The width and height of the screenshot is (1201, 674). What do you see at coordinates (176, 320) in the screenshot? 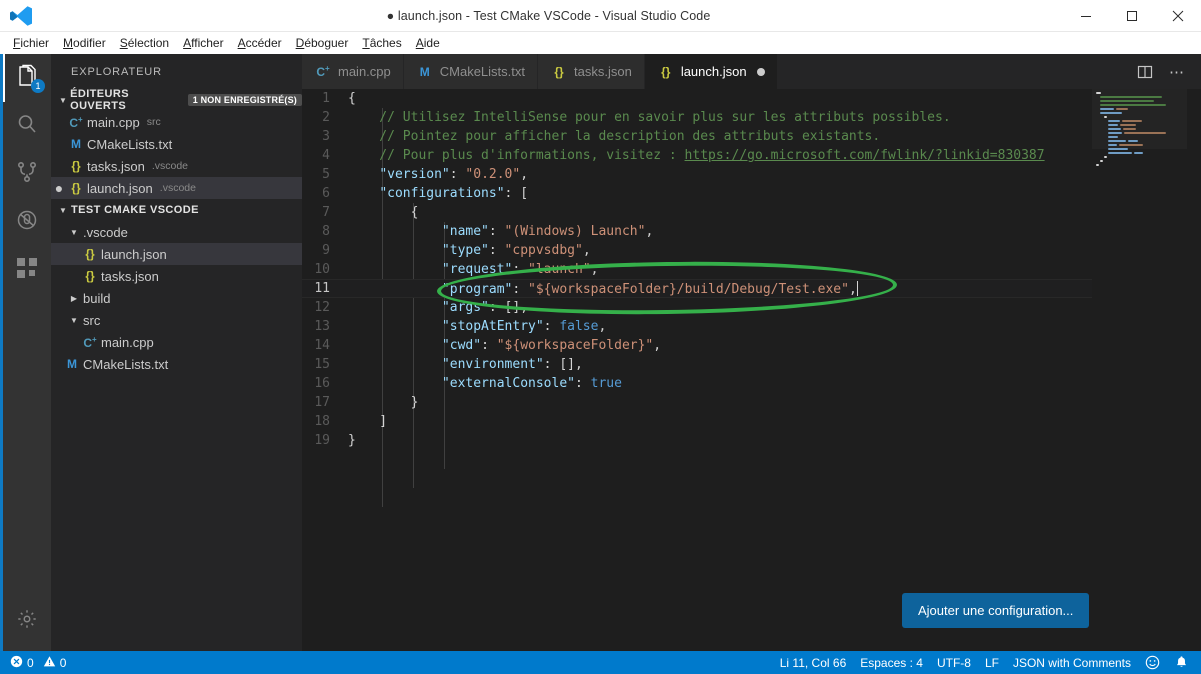
I see `tree-folder-src: ▼ src` at bounding box center [176, 320].